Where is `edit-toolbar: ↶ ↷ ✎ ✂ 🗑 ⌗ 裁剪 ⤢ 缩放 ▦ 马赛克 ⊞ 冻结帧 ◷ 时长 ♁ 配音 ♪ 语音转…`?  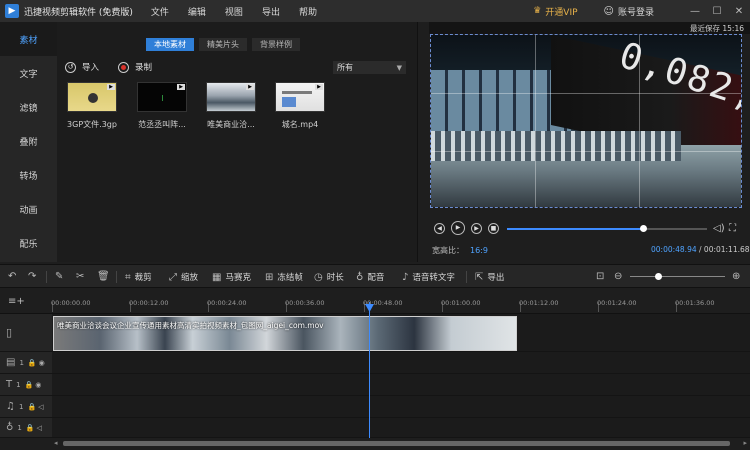
edit-toolbar: ↶ ↷ ✎ ✂ 🗑 ⌗ 裁剪 ⤢ 缩放 ▦ 马赛克 ⊞ 冻结帧 ◷ 时长 ♁ 配音 ♪ 语音转… is located at coordinates (375, 276).